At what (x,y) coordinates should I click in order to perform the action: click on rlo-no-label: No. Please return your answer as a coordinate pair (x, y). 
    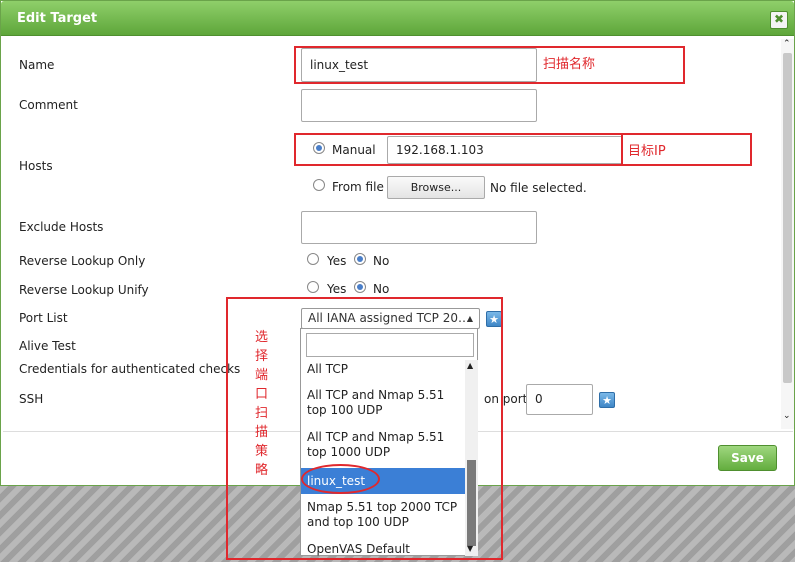
    Looking at the image, I should click on (381, 261).